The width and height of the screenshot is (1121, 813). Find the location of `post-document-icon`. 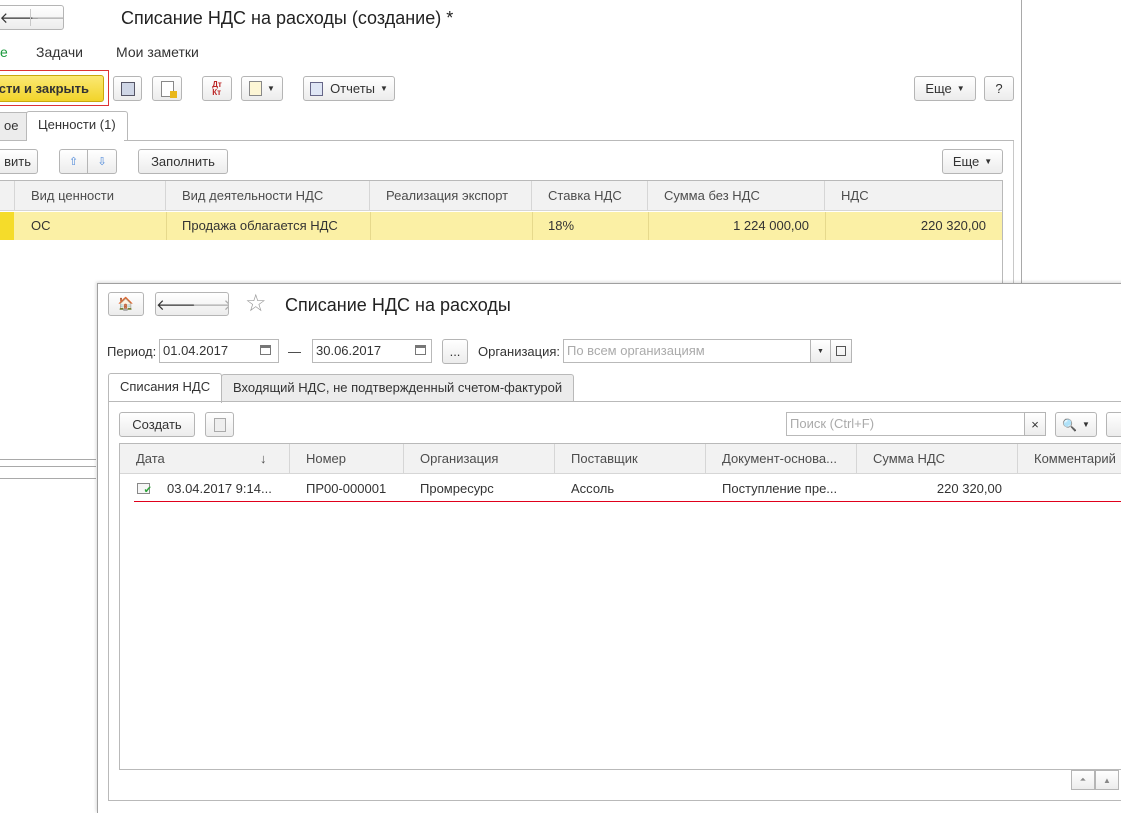

post-document-icon is located at coordinates (168, 89).